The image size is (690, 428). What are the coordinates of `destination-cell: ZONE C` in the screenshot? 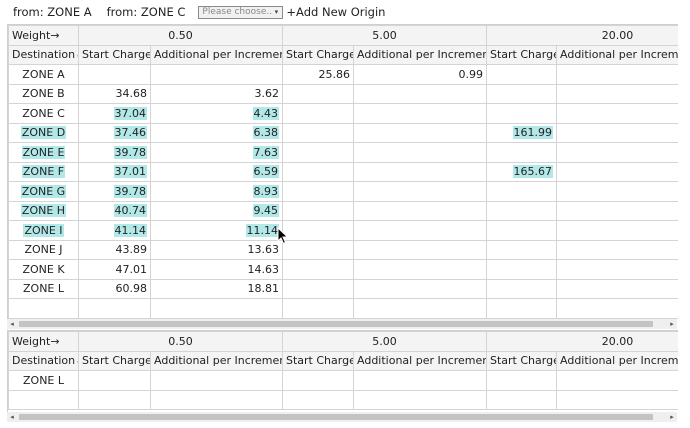 It's located at (43, 113).